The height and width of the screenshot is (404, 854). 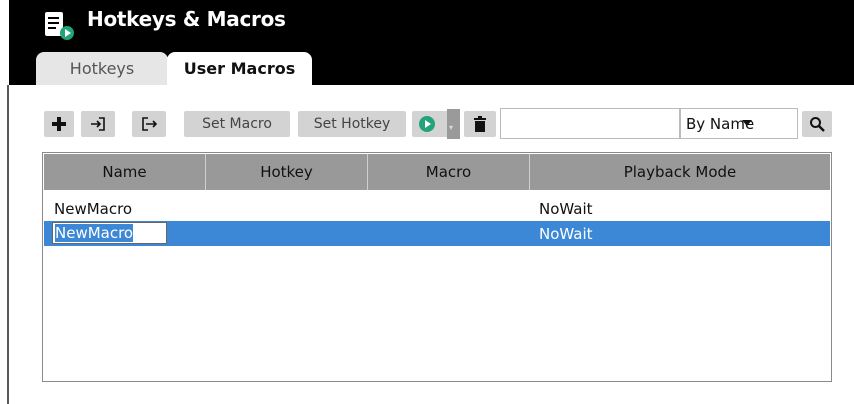 I want to click on export-button, so click(x=149, y=124).